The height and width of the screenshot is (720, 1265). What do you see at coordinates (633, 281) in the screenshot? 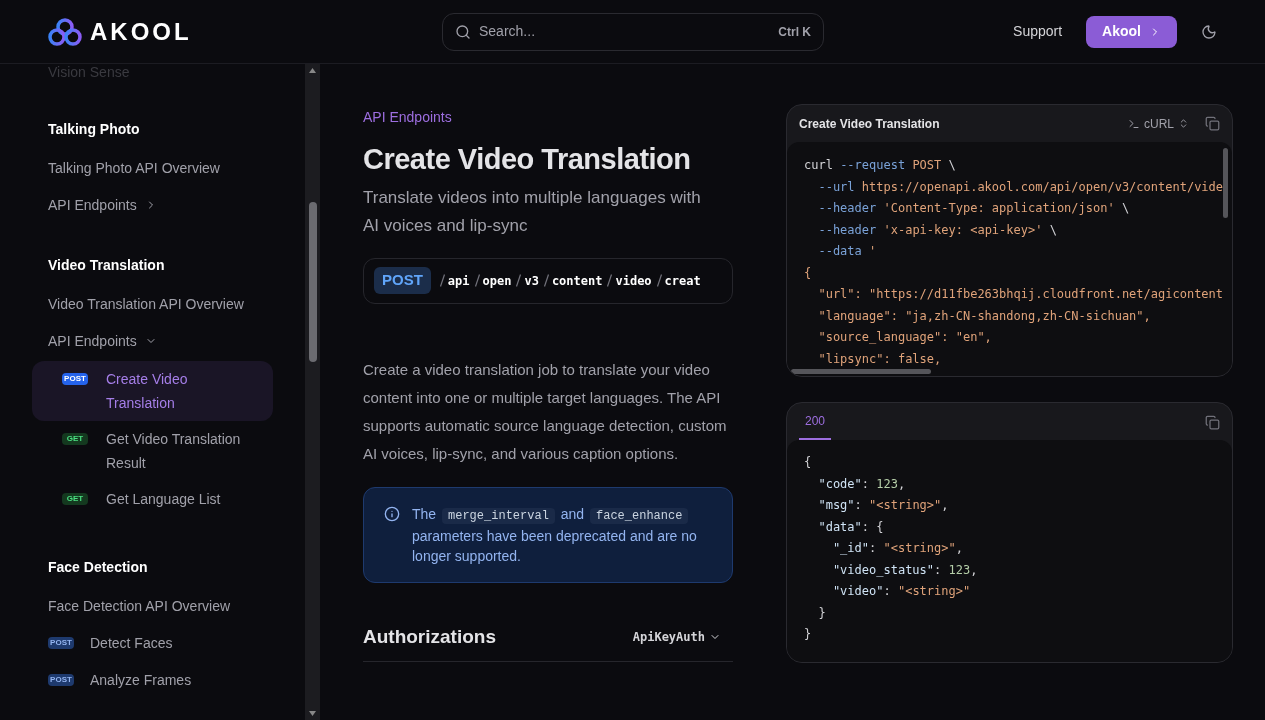
I see `path-text: video` at bounding box center [633, 281].